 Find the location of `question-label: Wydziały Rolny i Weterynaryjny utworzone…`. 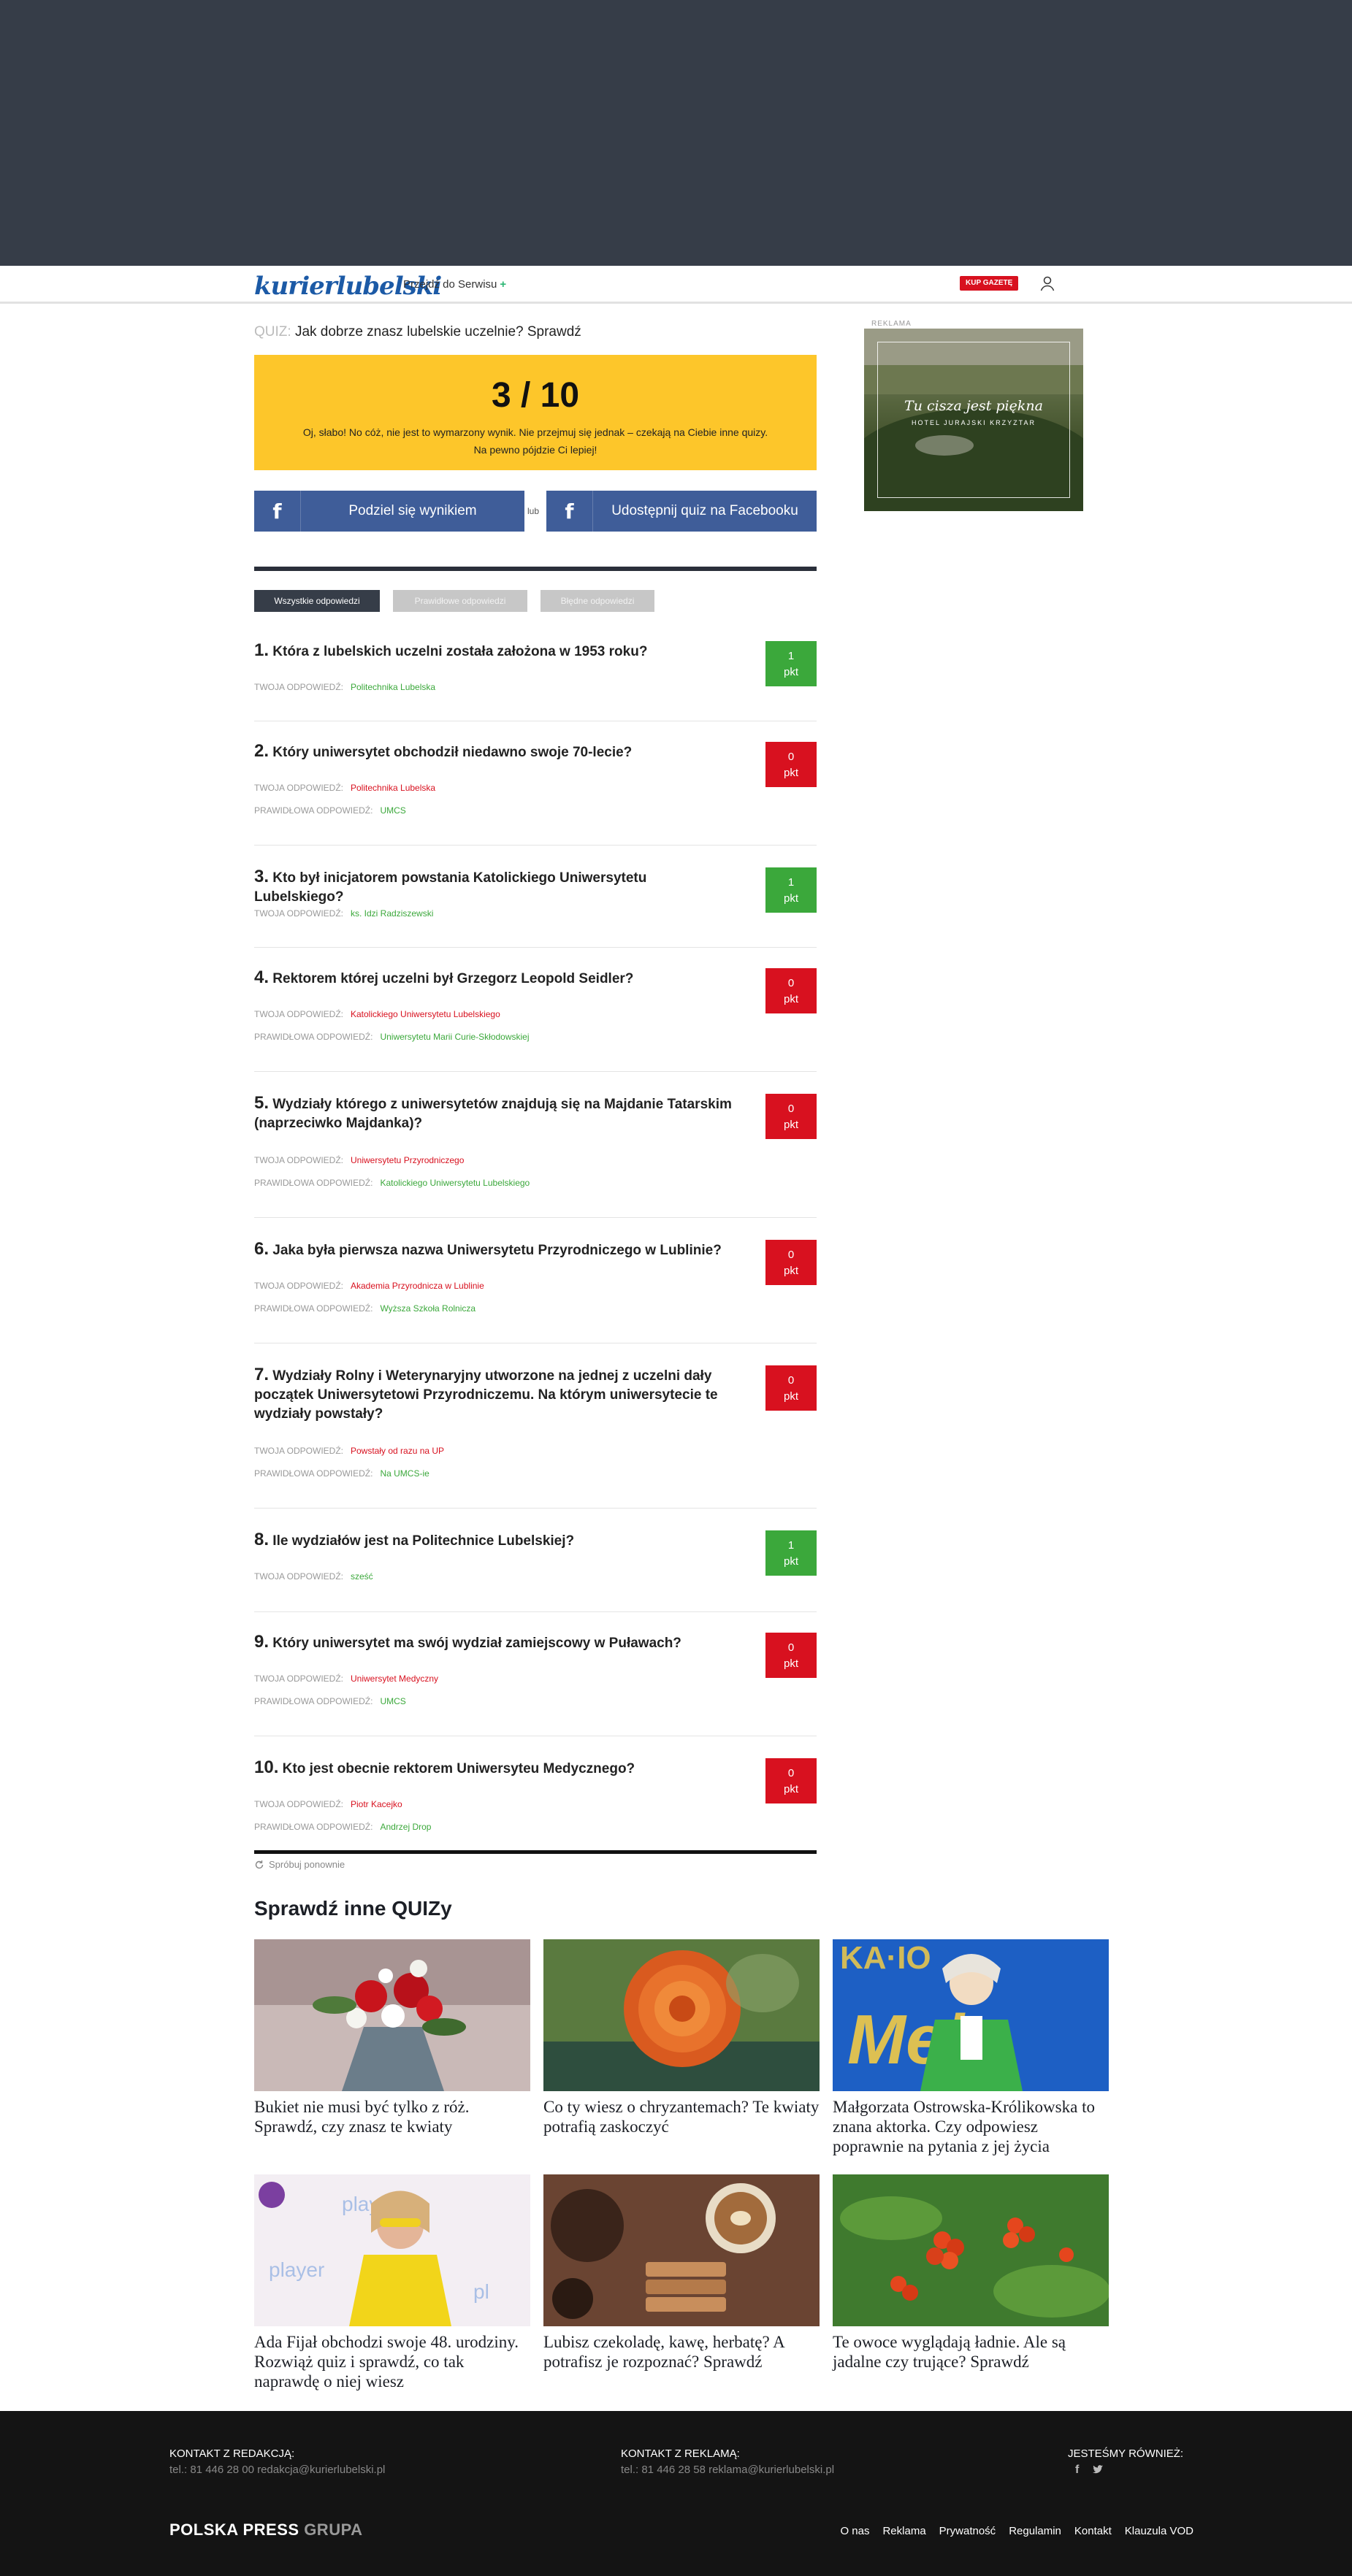

question-label: Wydziały Rolny i Weterynaryjny utworzone… is located at coordinates (486, 1395).